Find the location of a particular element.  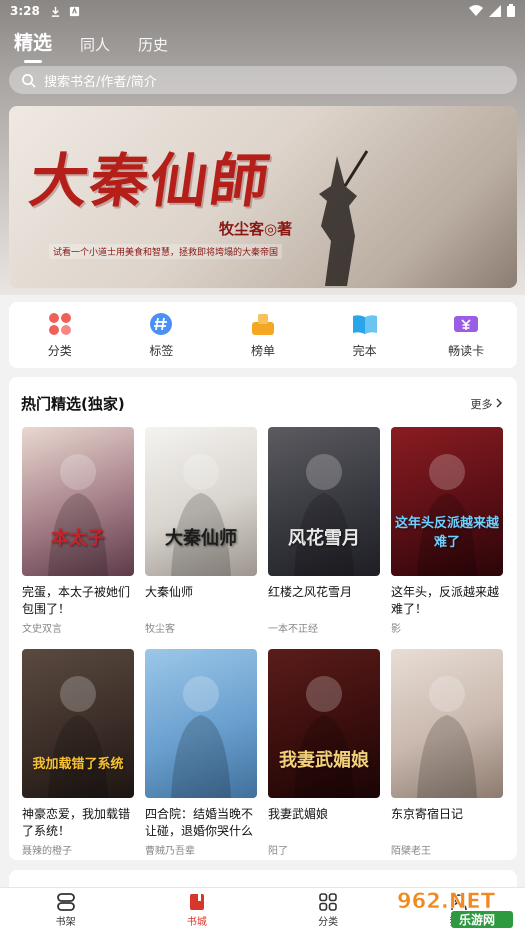

shortcut-label: 完本 is located at coordinates (364, 350).